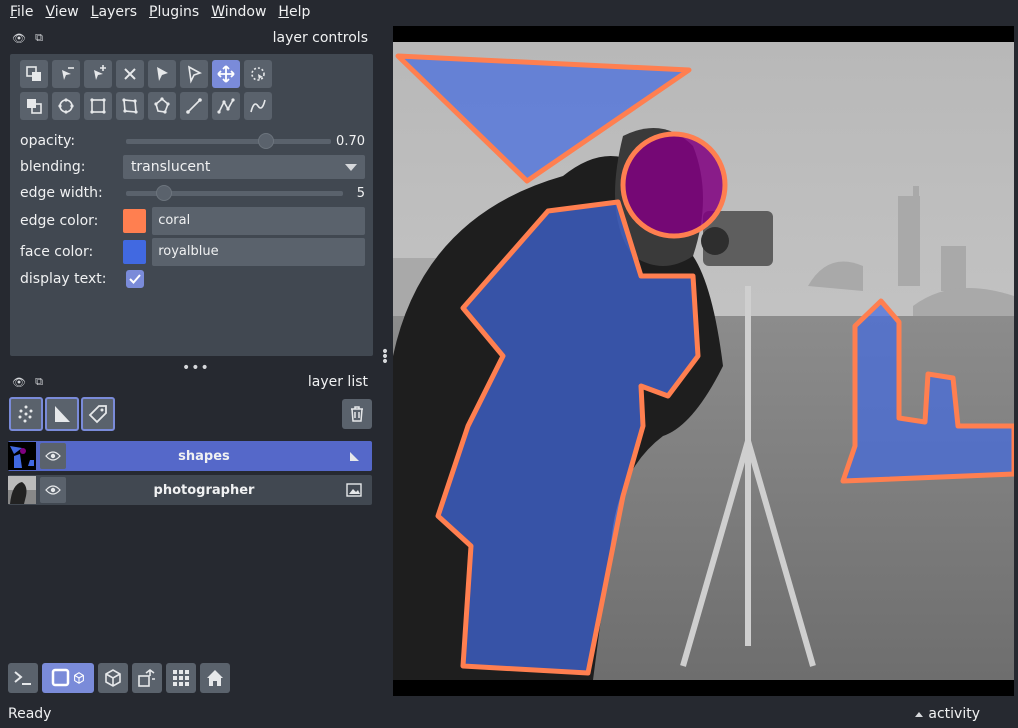 The image size is (1018, 728). I want to click on delete-shape-button, so click(130, 74).